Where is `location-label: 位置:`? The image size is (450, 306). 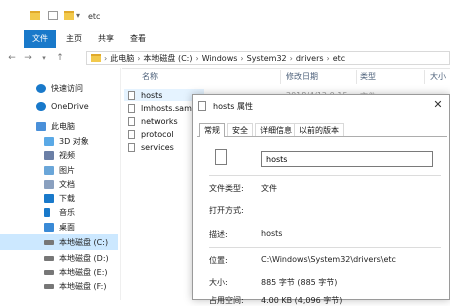 location-label: 位置: is located at coordinates (218, 260).